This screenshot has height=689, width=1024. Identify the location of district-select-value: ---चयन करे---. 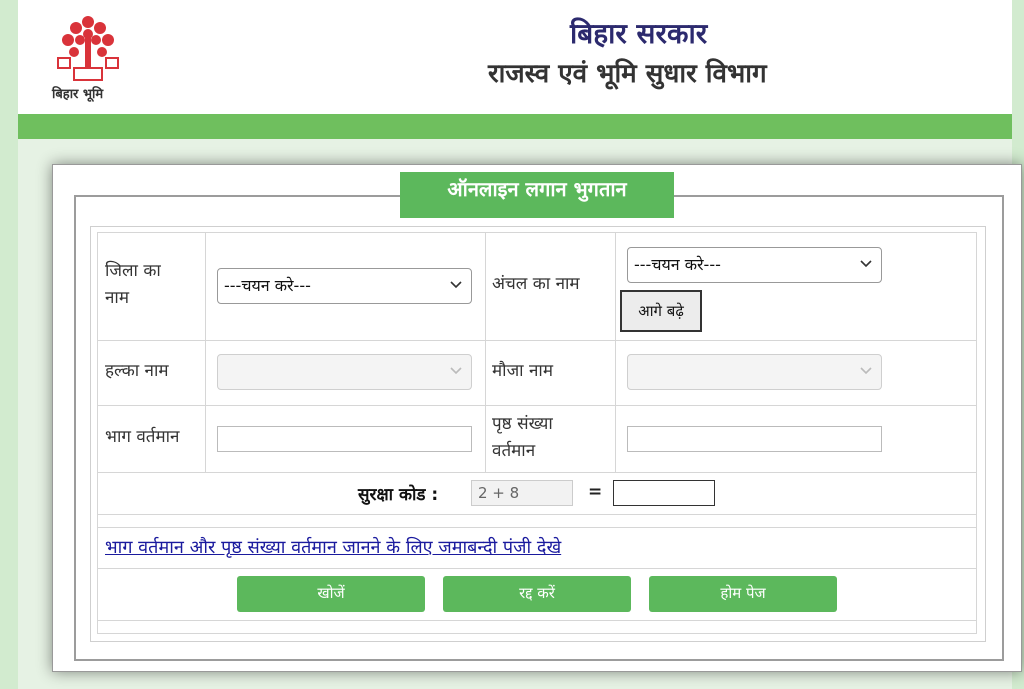
(267, 285).